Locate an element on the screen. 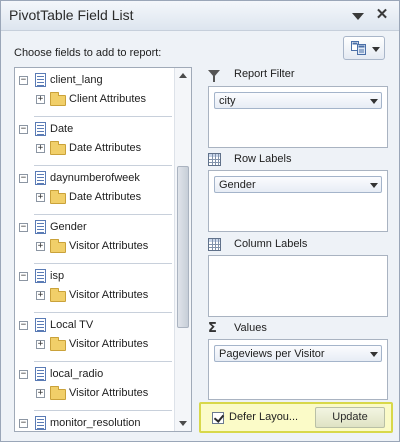  close-icon: ✕ is located at coordinates (382, 15).